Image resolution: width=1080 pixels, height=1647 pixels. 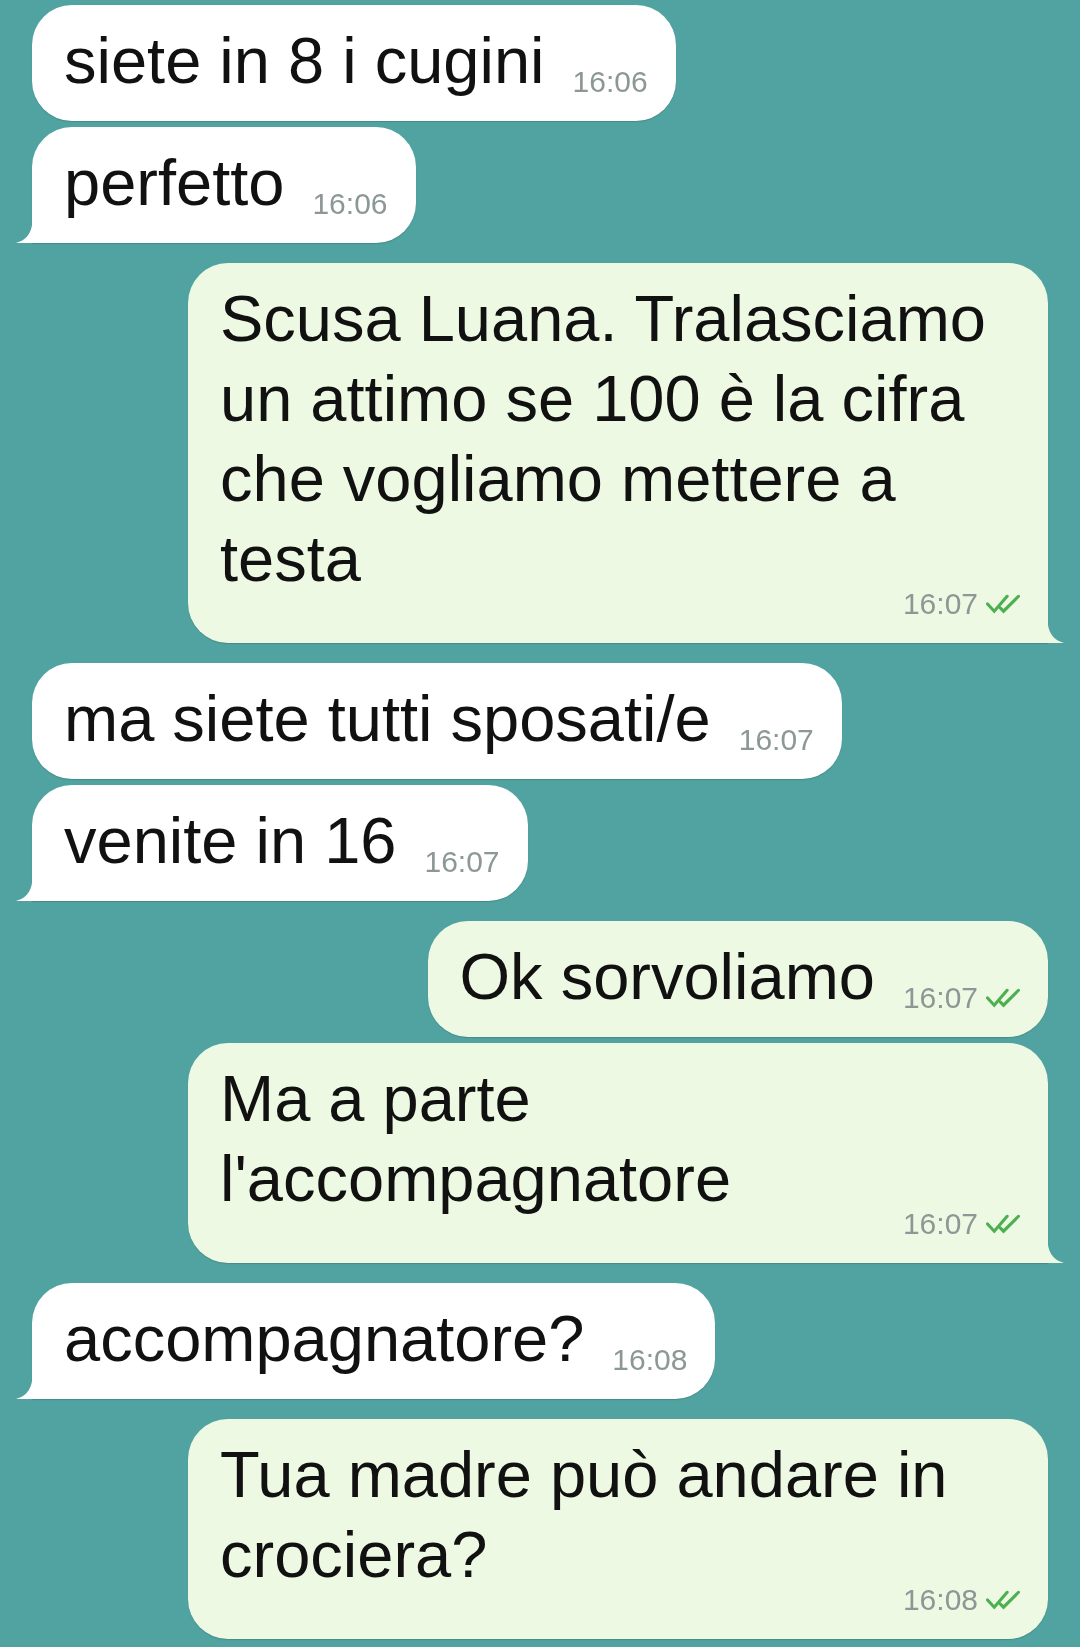 I want to click on message-time: 16:08, so click(x=650, y=1360).